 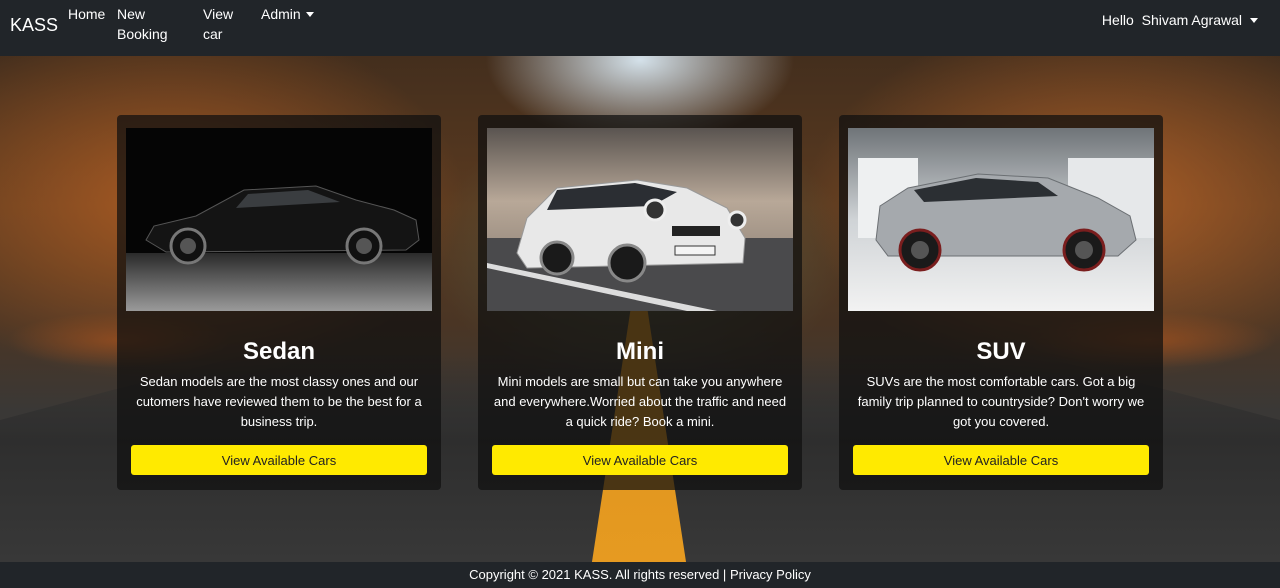 I want to click on card-title: Sedan, so click(x=279, y=351).